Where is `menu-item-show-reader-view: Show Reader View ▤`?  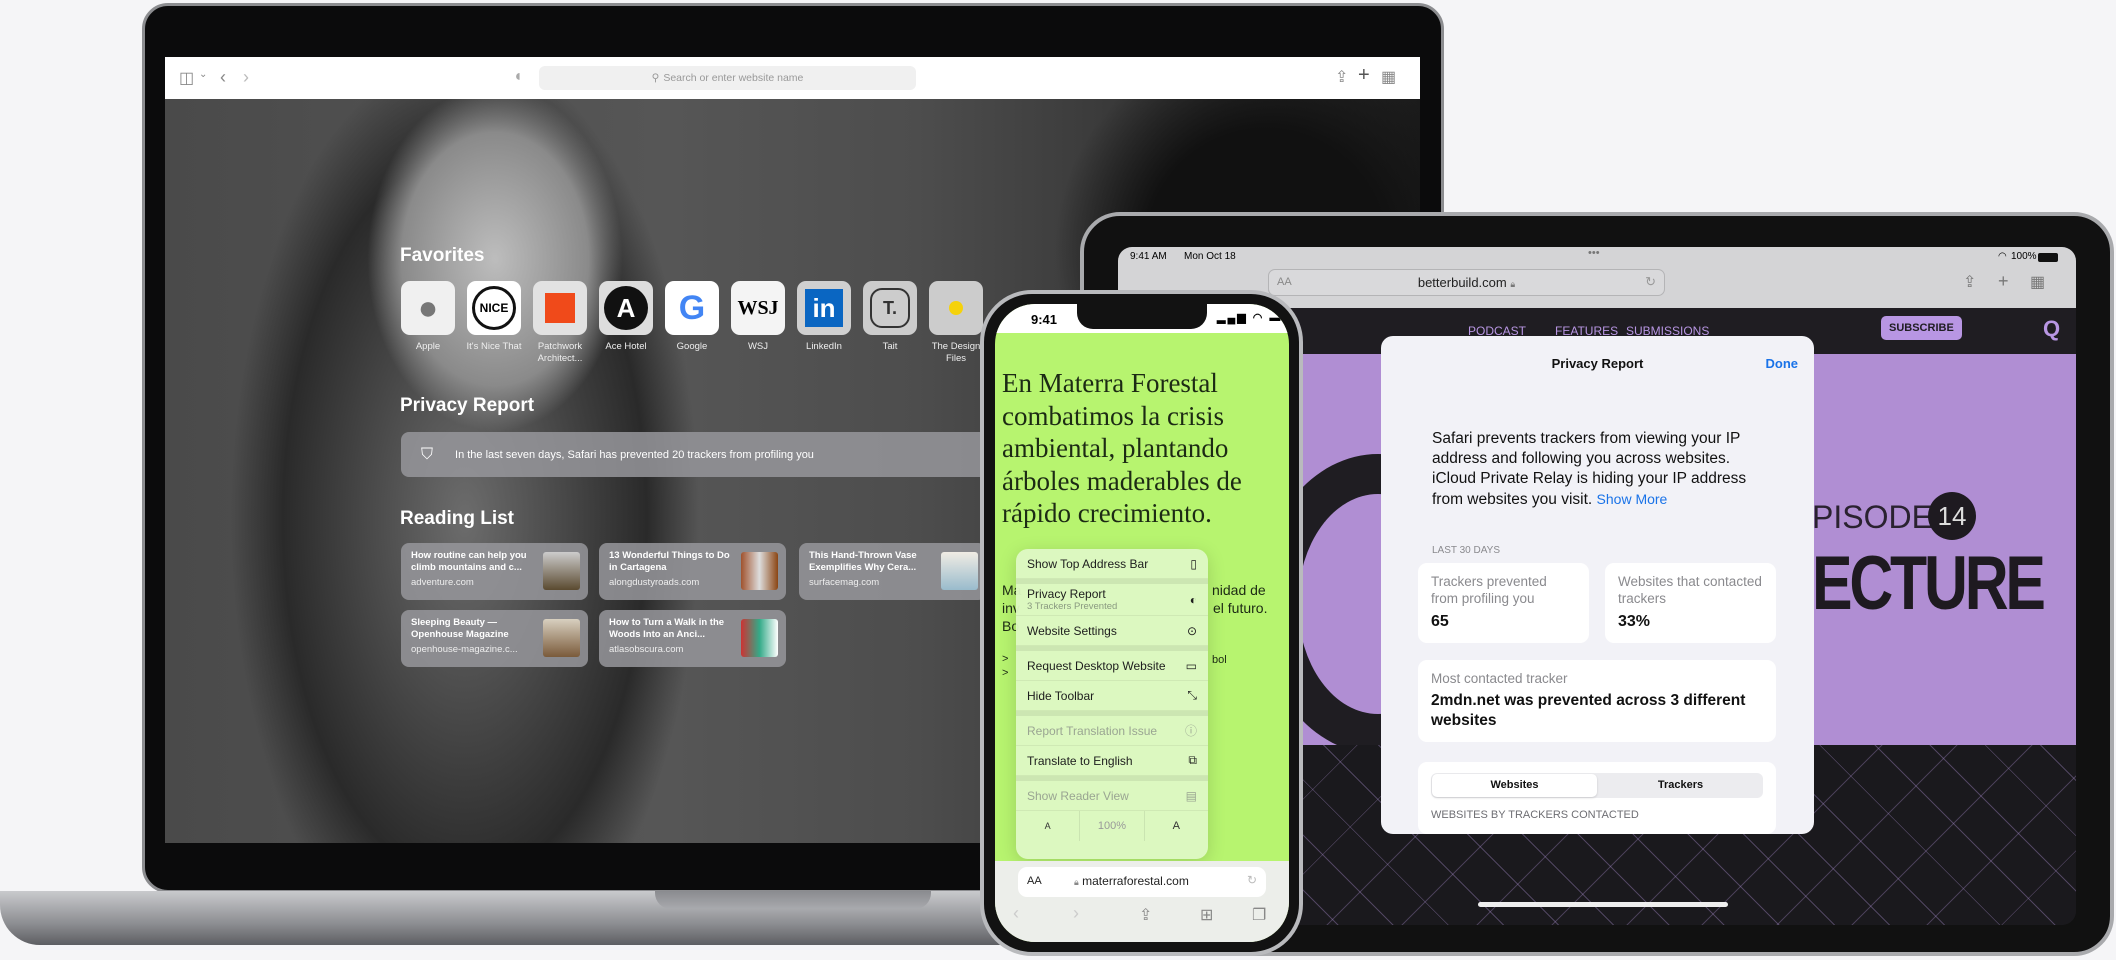 menu-item-show-reader-view: Show Reader View ▤ is located at coordinates (1112, 796).